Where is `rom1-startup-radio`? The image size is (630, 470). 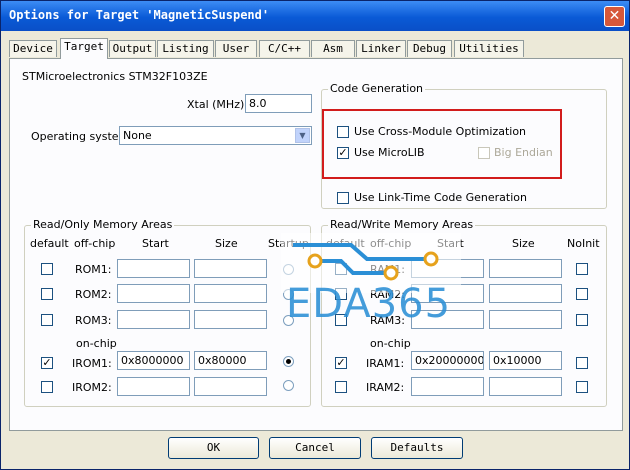
rom1-startup-radio is located at coordinates (288, 269).